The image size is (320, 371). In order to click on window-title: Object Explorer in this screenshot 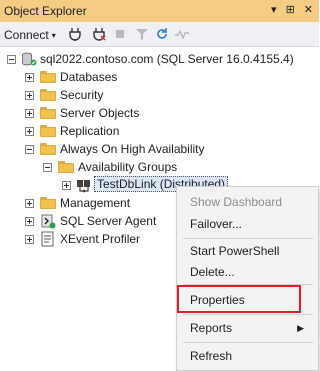, I will do `click(45, 11)`.